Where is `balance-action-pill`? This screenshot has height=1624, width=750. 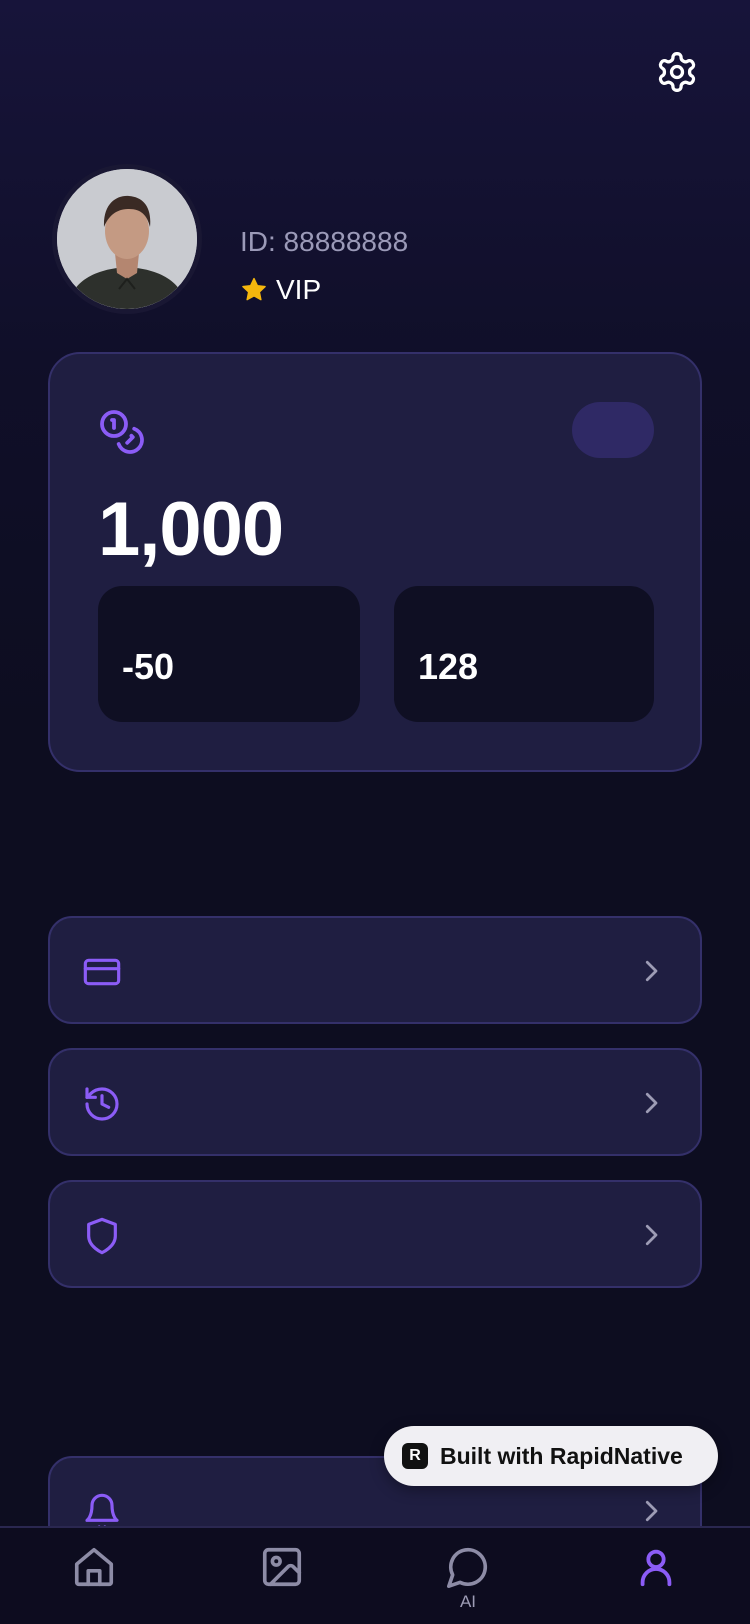 balance-action-pill is located at coordinates (613, 430).